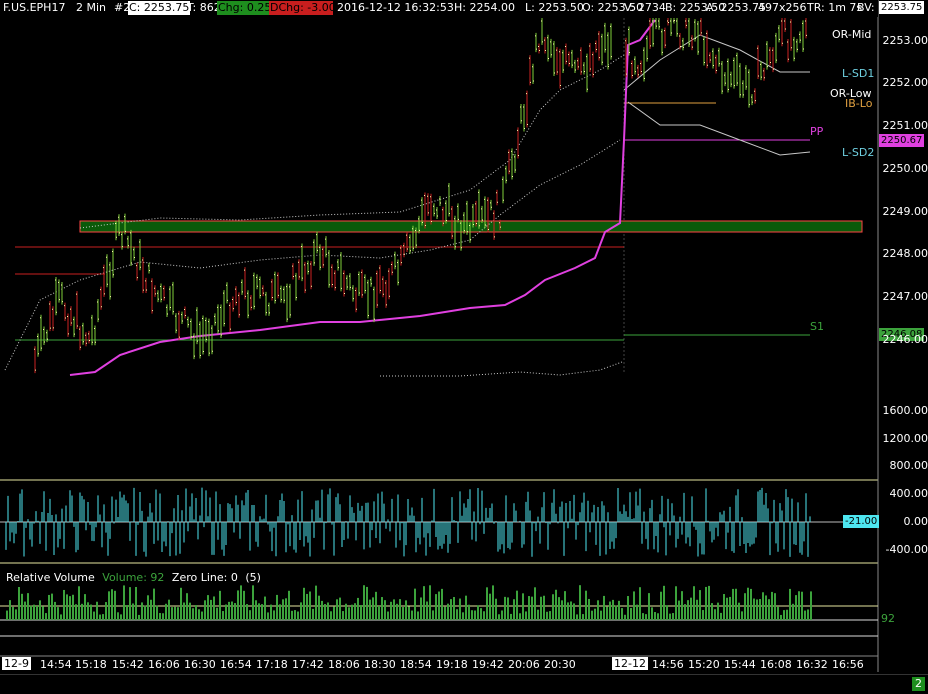  Describe the element at coordinates (308, 664) in the screenshot. I see `time-tick: 17:42` at that location.